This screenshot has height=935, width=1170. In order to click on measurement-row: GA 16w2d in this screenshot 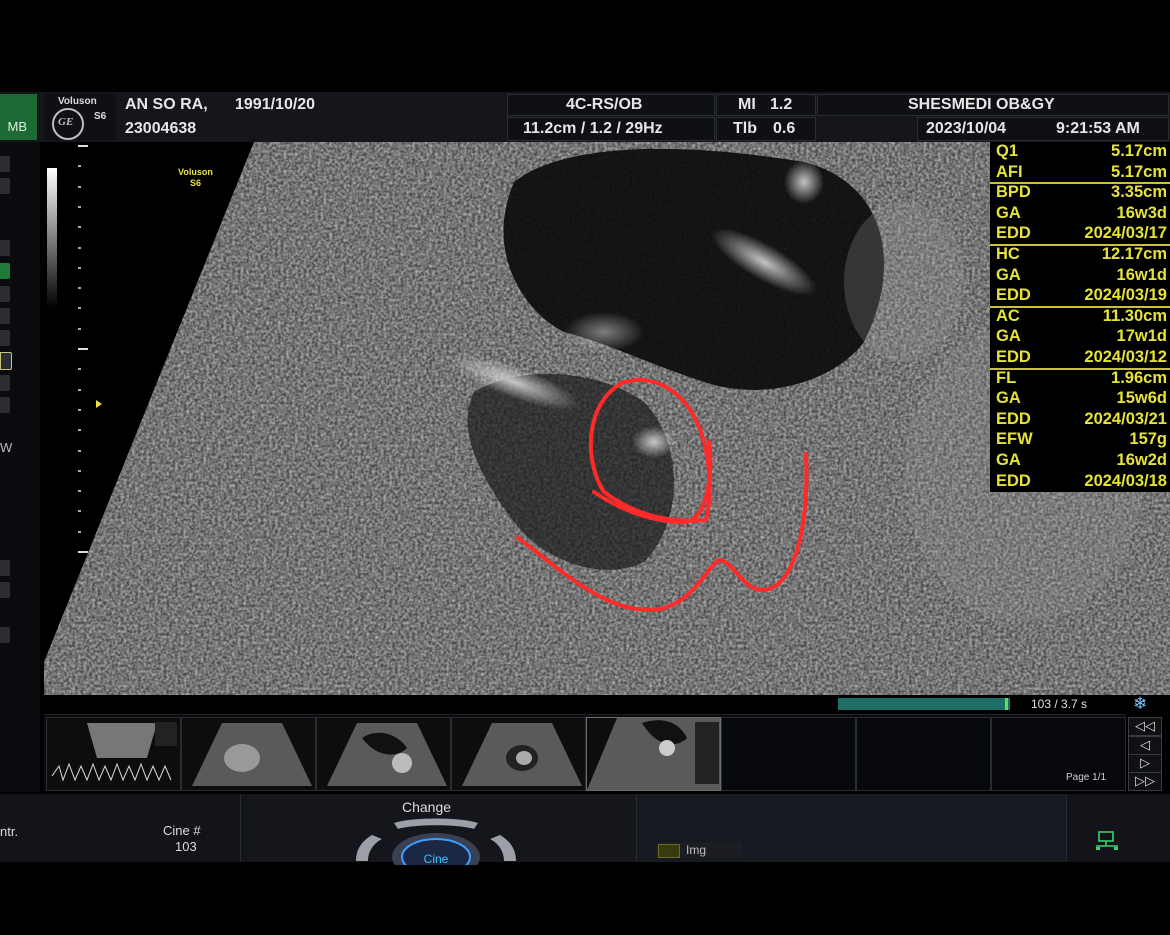, I will do `click(1080, 461)`.